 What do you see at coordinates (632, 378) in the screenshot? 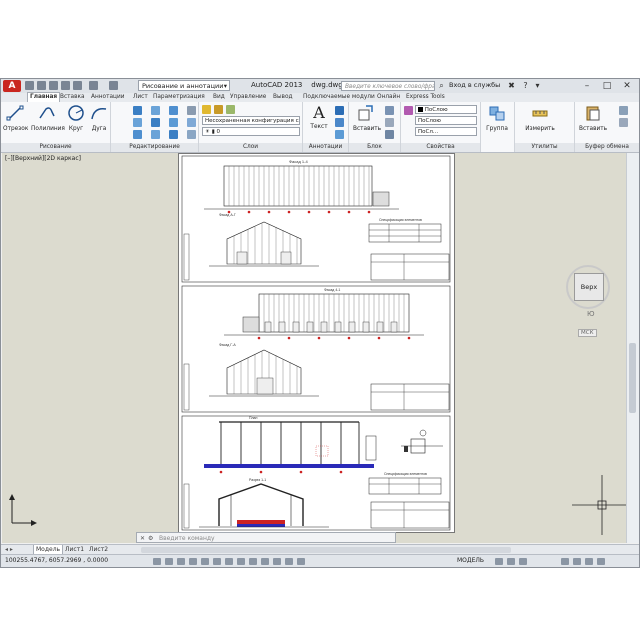
I see `scroll-thumb` at bounding box center [632, 378].